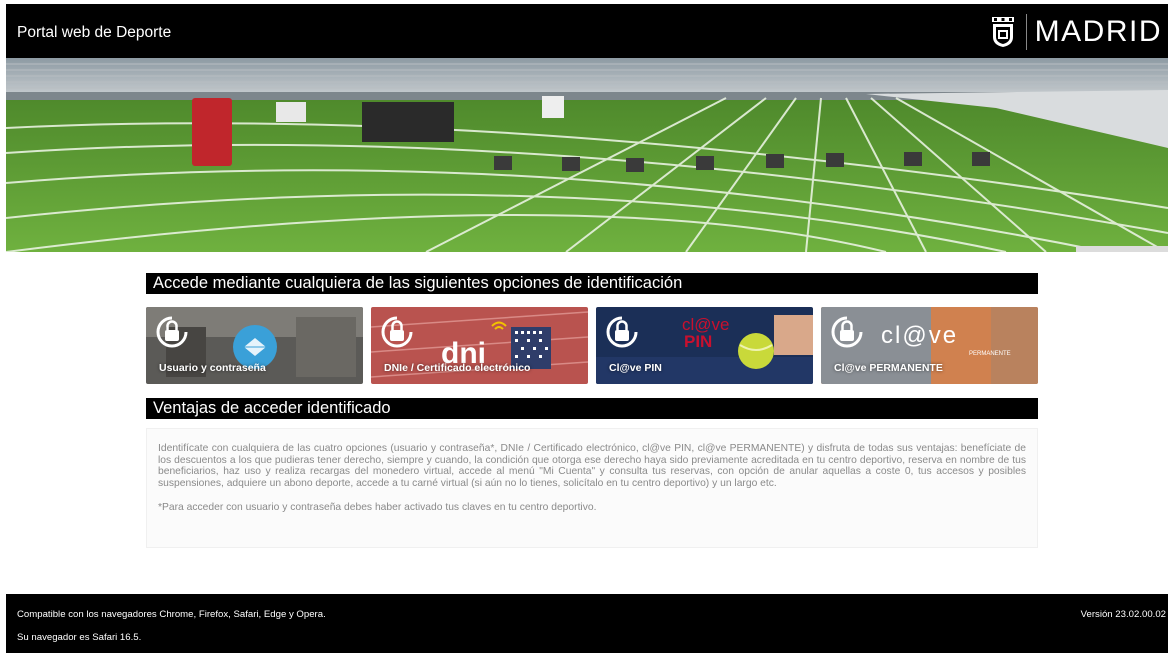 The width and height of the screenshot is (1168, 653). I want to click on madrid-logo: MADRID, so click(1076, 32).